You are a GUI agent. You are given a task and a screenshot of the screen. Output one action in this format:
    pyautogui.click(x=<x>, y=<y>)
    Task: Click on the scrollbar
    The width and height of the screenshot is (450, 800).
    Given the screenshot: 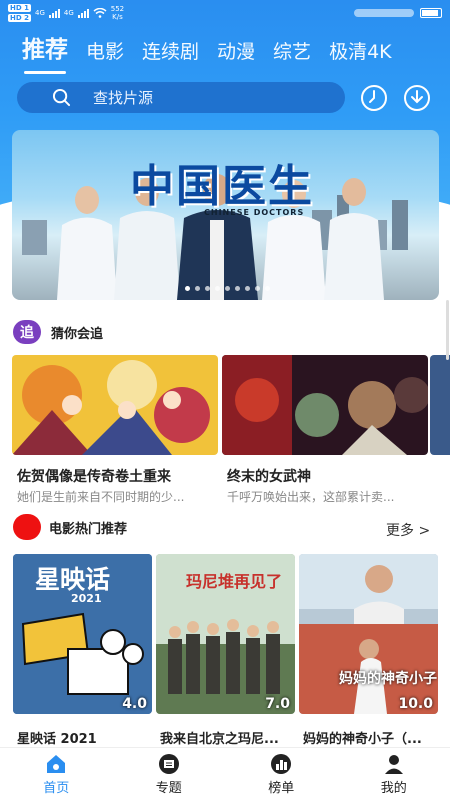 What is the action you would take?
    pyautogui.click(x=447, y=330)
    